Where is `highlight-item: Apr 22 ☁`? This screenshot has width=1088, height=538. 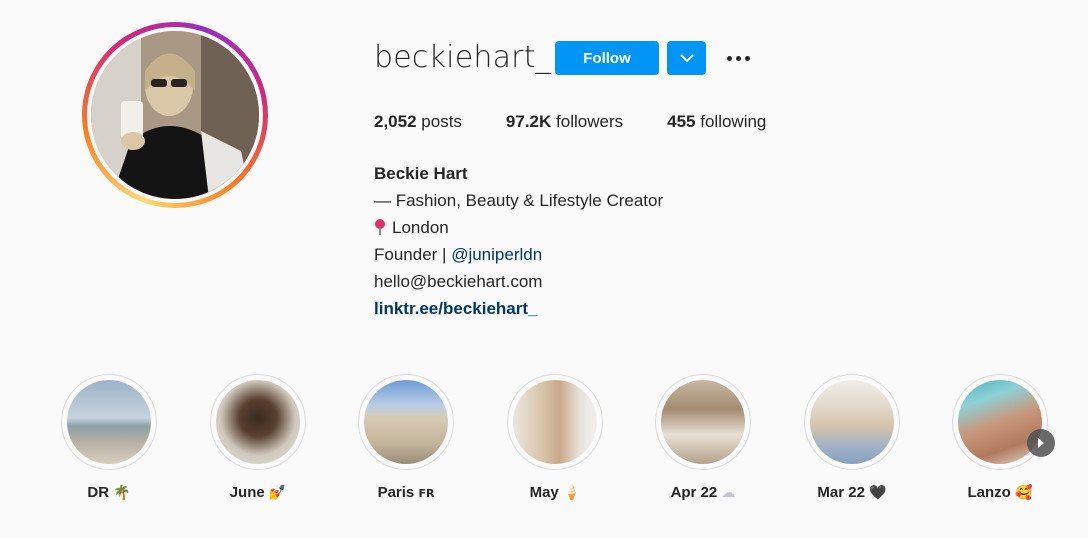
highlight-item: Apr 22 ☁ is located at coordinates (703, 437).